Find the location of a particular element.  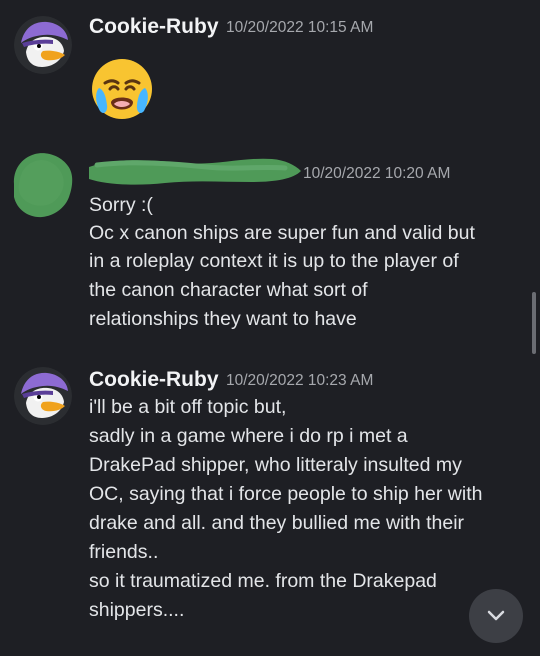

redacted-username is located at coordinates (195, 172).